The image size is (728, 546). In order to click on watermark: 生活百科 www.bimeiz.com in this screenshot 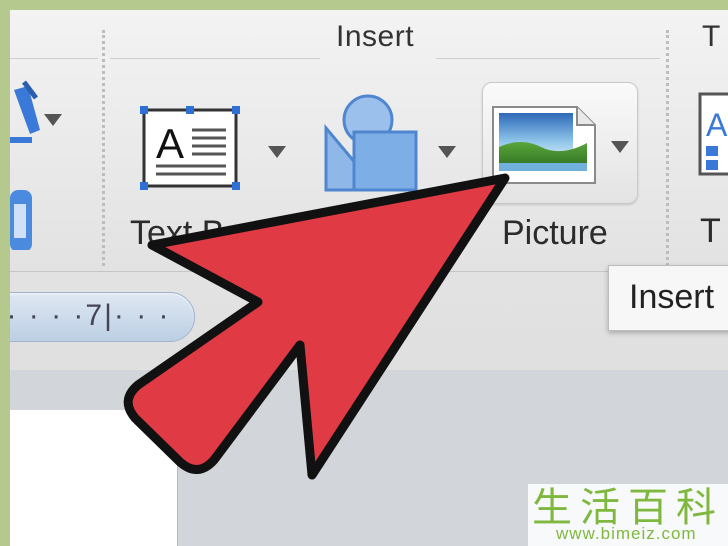, I will do `click(628, 515)`.